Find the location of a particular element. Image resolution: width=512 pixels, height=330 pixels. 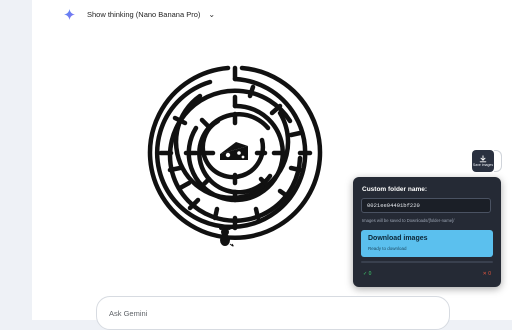

cheese-icon is located at coordinates (234, 151).